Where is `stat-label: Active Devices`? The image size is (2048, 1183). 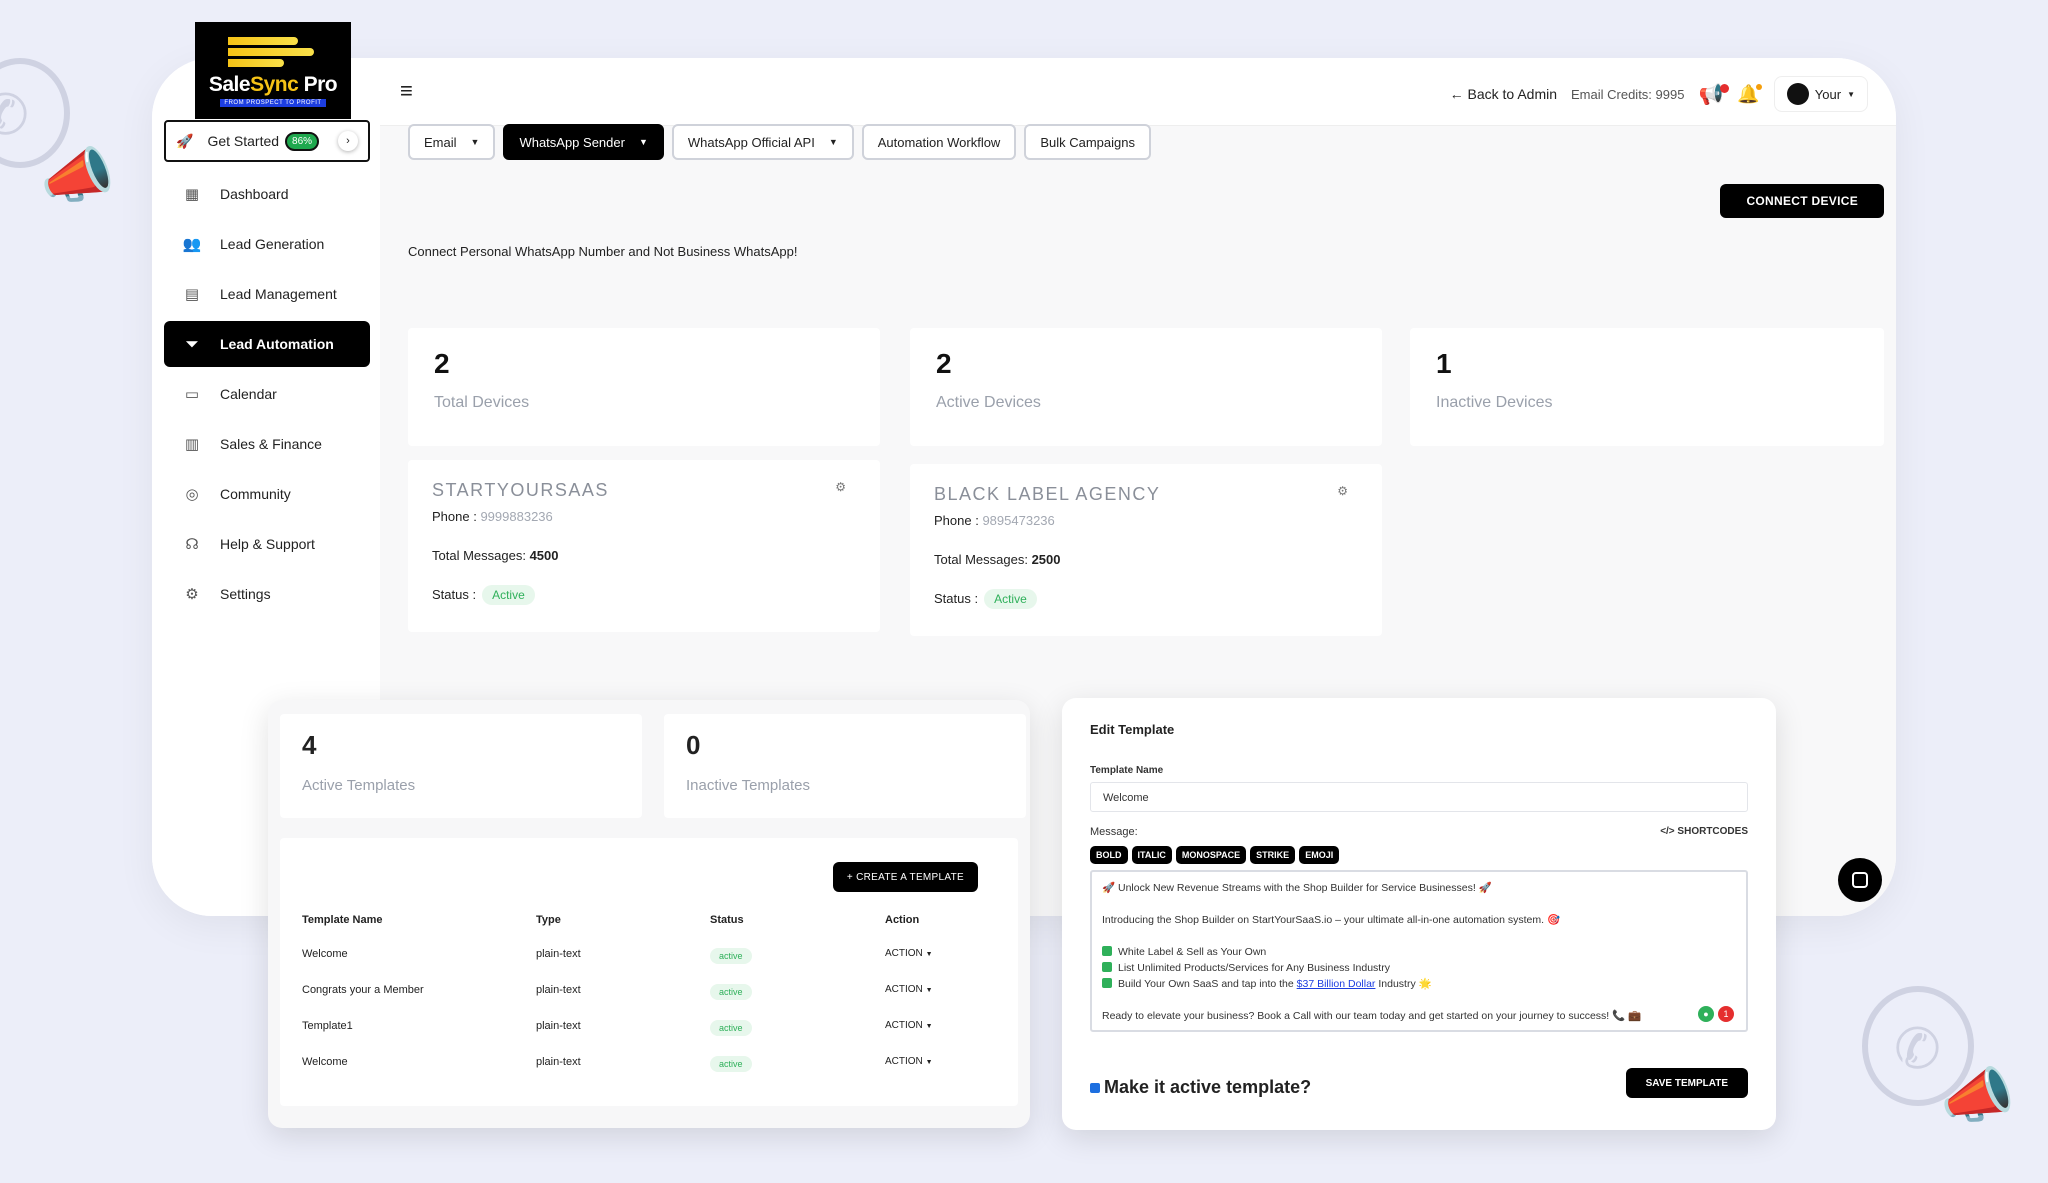
stat-label: Active Devices is located at coordinates (988, 402).